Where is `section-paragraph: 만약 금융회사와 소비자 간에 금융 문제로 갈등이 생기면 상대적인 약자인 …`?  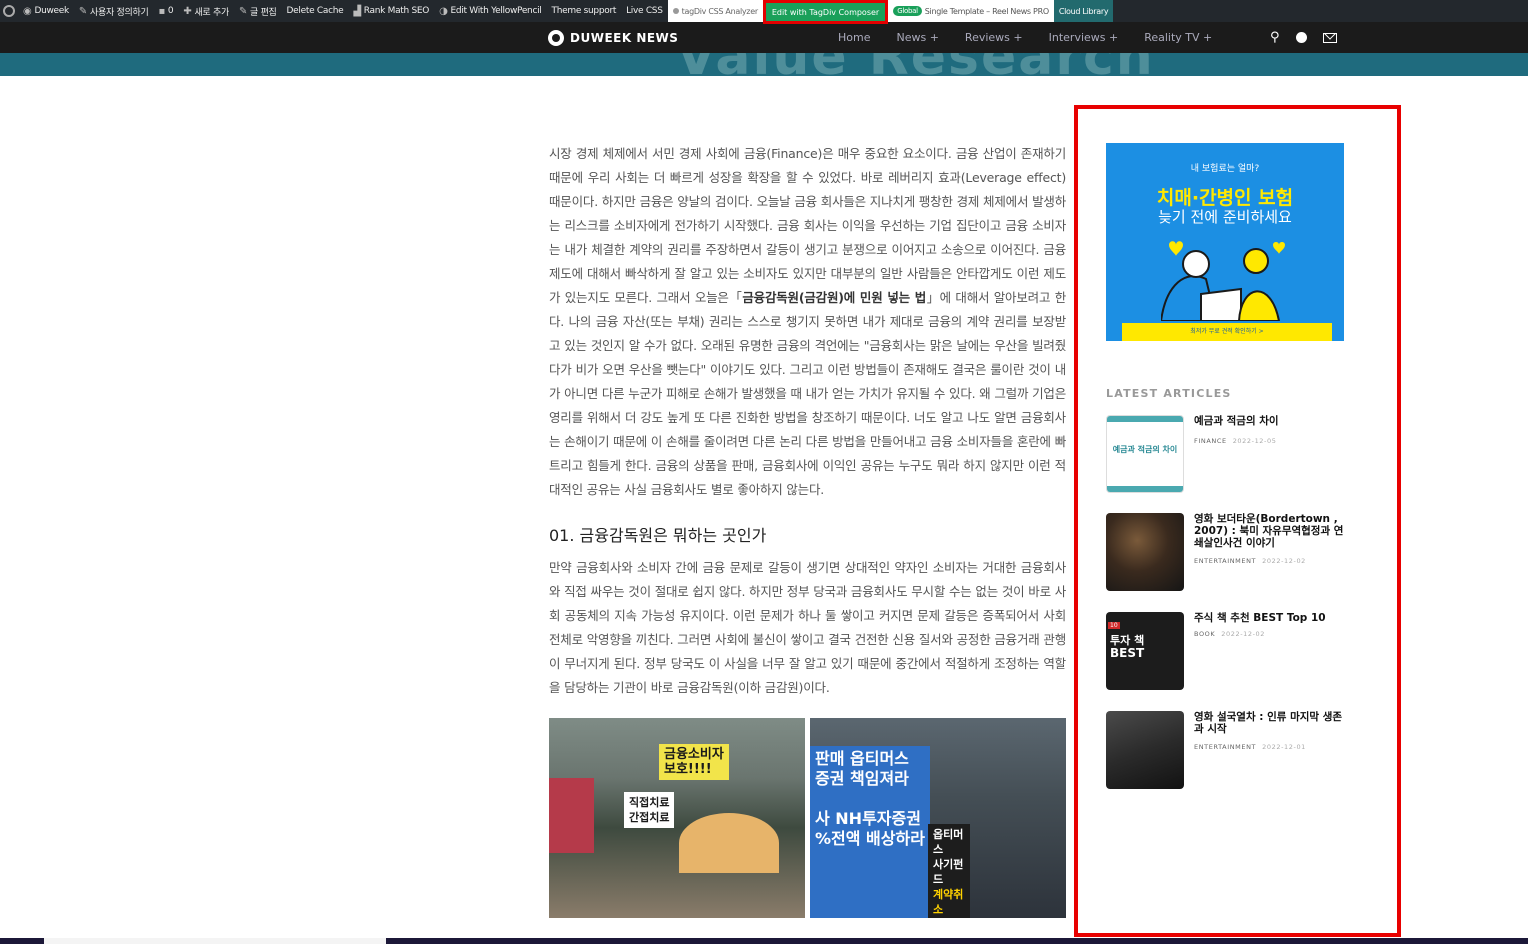 section-paragraph: 만약 금융회사와 소비자 간에 금융 문제로 갈등이 생기면 상대적인 약자인 … is located at coordinates (807, 627).